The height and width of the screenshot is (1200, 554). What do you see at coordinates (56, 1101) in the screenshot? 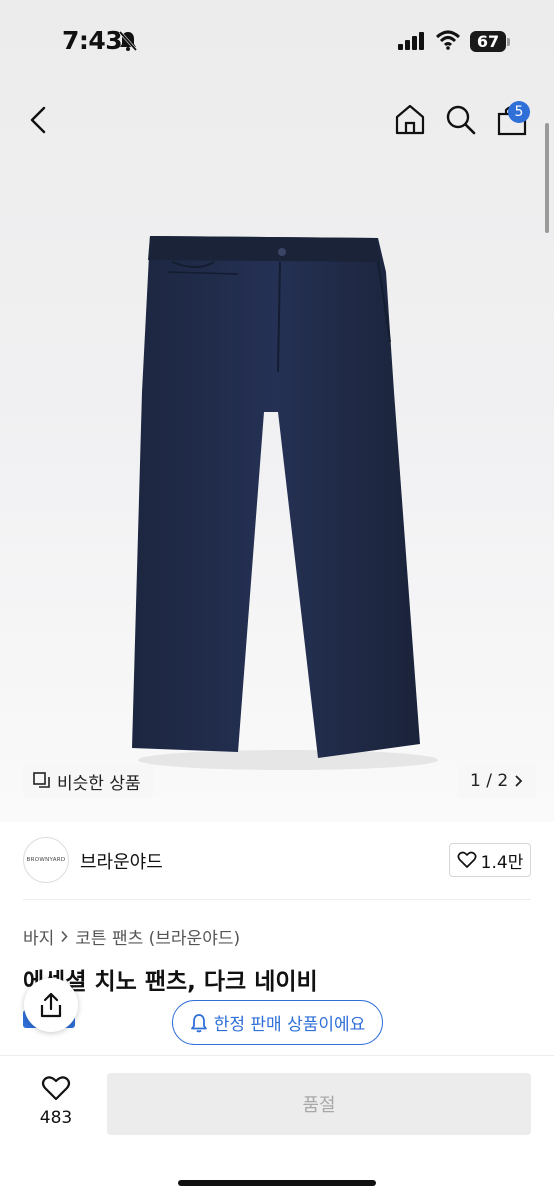
I see `wishlist-button: 483` at bounding box center [56, 1101].